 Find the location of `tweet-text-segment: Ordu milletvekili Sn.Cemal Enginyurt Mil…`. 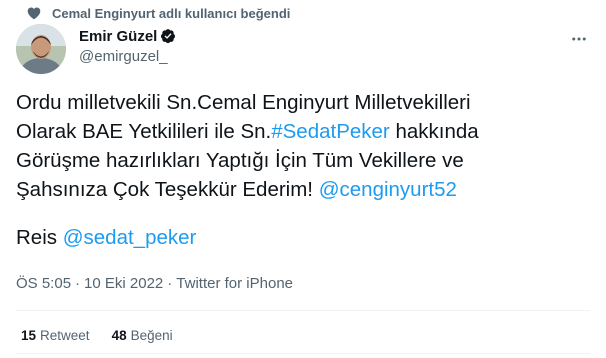

tweet-text-segment: Ordu milletvekili Sn.Cemal Enginyurt Mil… is located at coordinates (243, 102).